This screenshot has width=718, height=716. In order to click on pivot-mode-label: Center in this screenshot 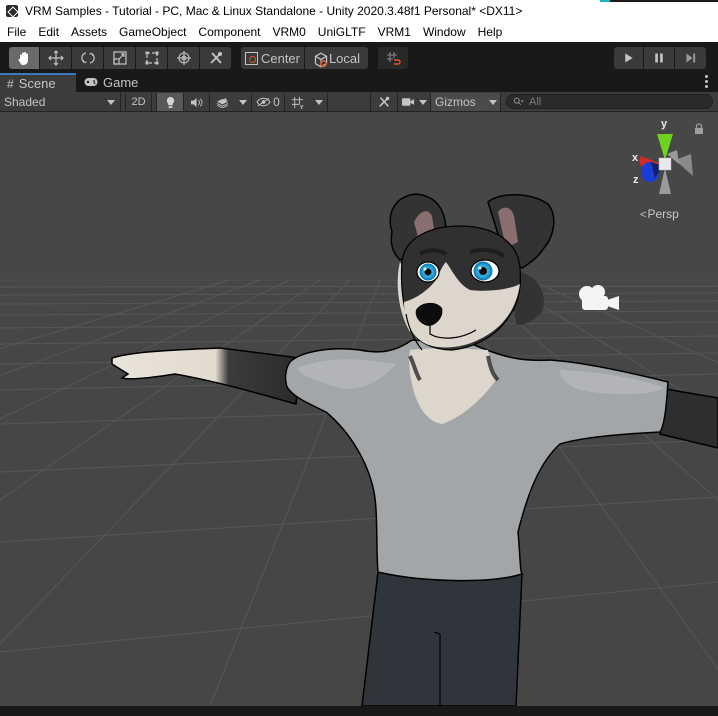, I will do `click(280, 58)`.